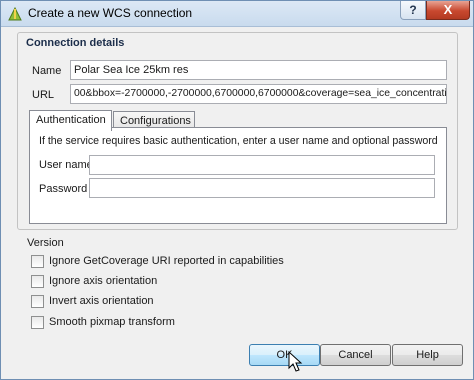 The width and height of the screenshot is (474, 380). Describe the element at coordinates (448, 10) in the screenshot. I see `title-close-button: X` at that location.